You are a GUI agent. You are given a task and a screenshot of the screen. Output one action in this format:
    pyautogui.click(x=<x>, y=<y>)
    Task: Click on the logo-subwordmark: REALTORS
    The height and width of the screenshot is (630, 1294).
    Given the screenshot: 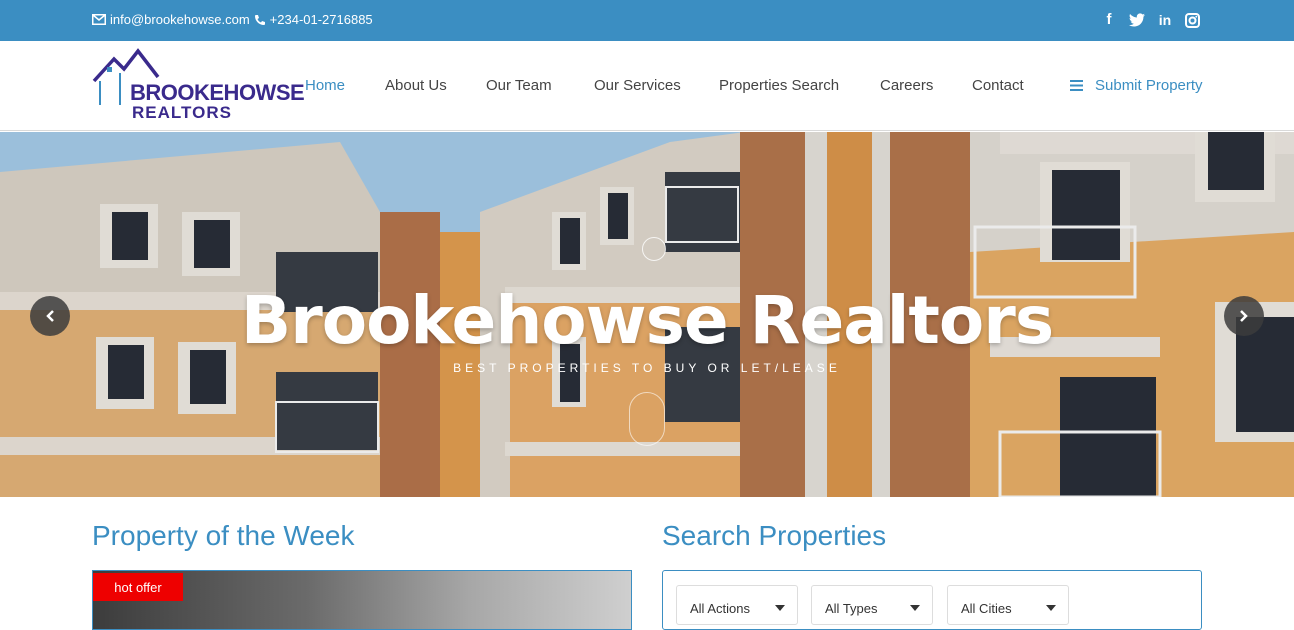 What is the action you would take?
    pyautogui.click(x=182, y=112)
    